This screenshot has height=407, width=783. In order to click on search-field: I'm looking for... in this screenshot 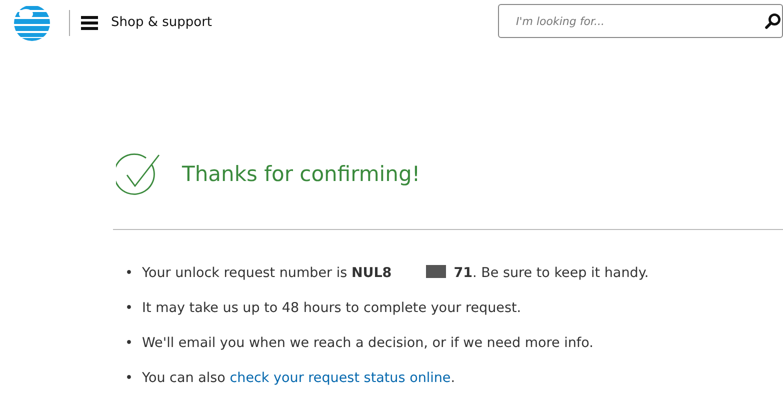, I will do `click(640, 21)`.